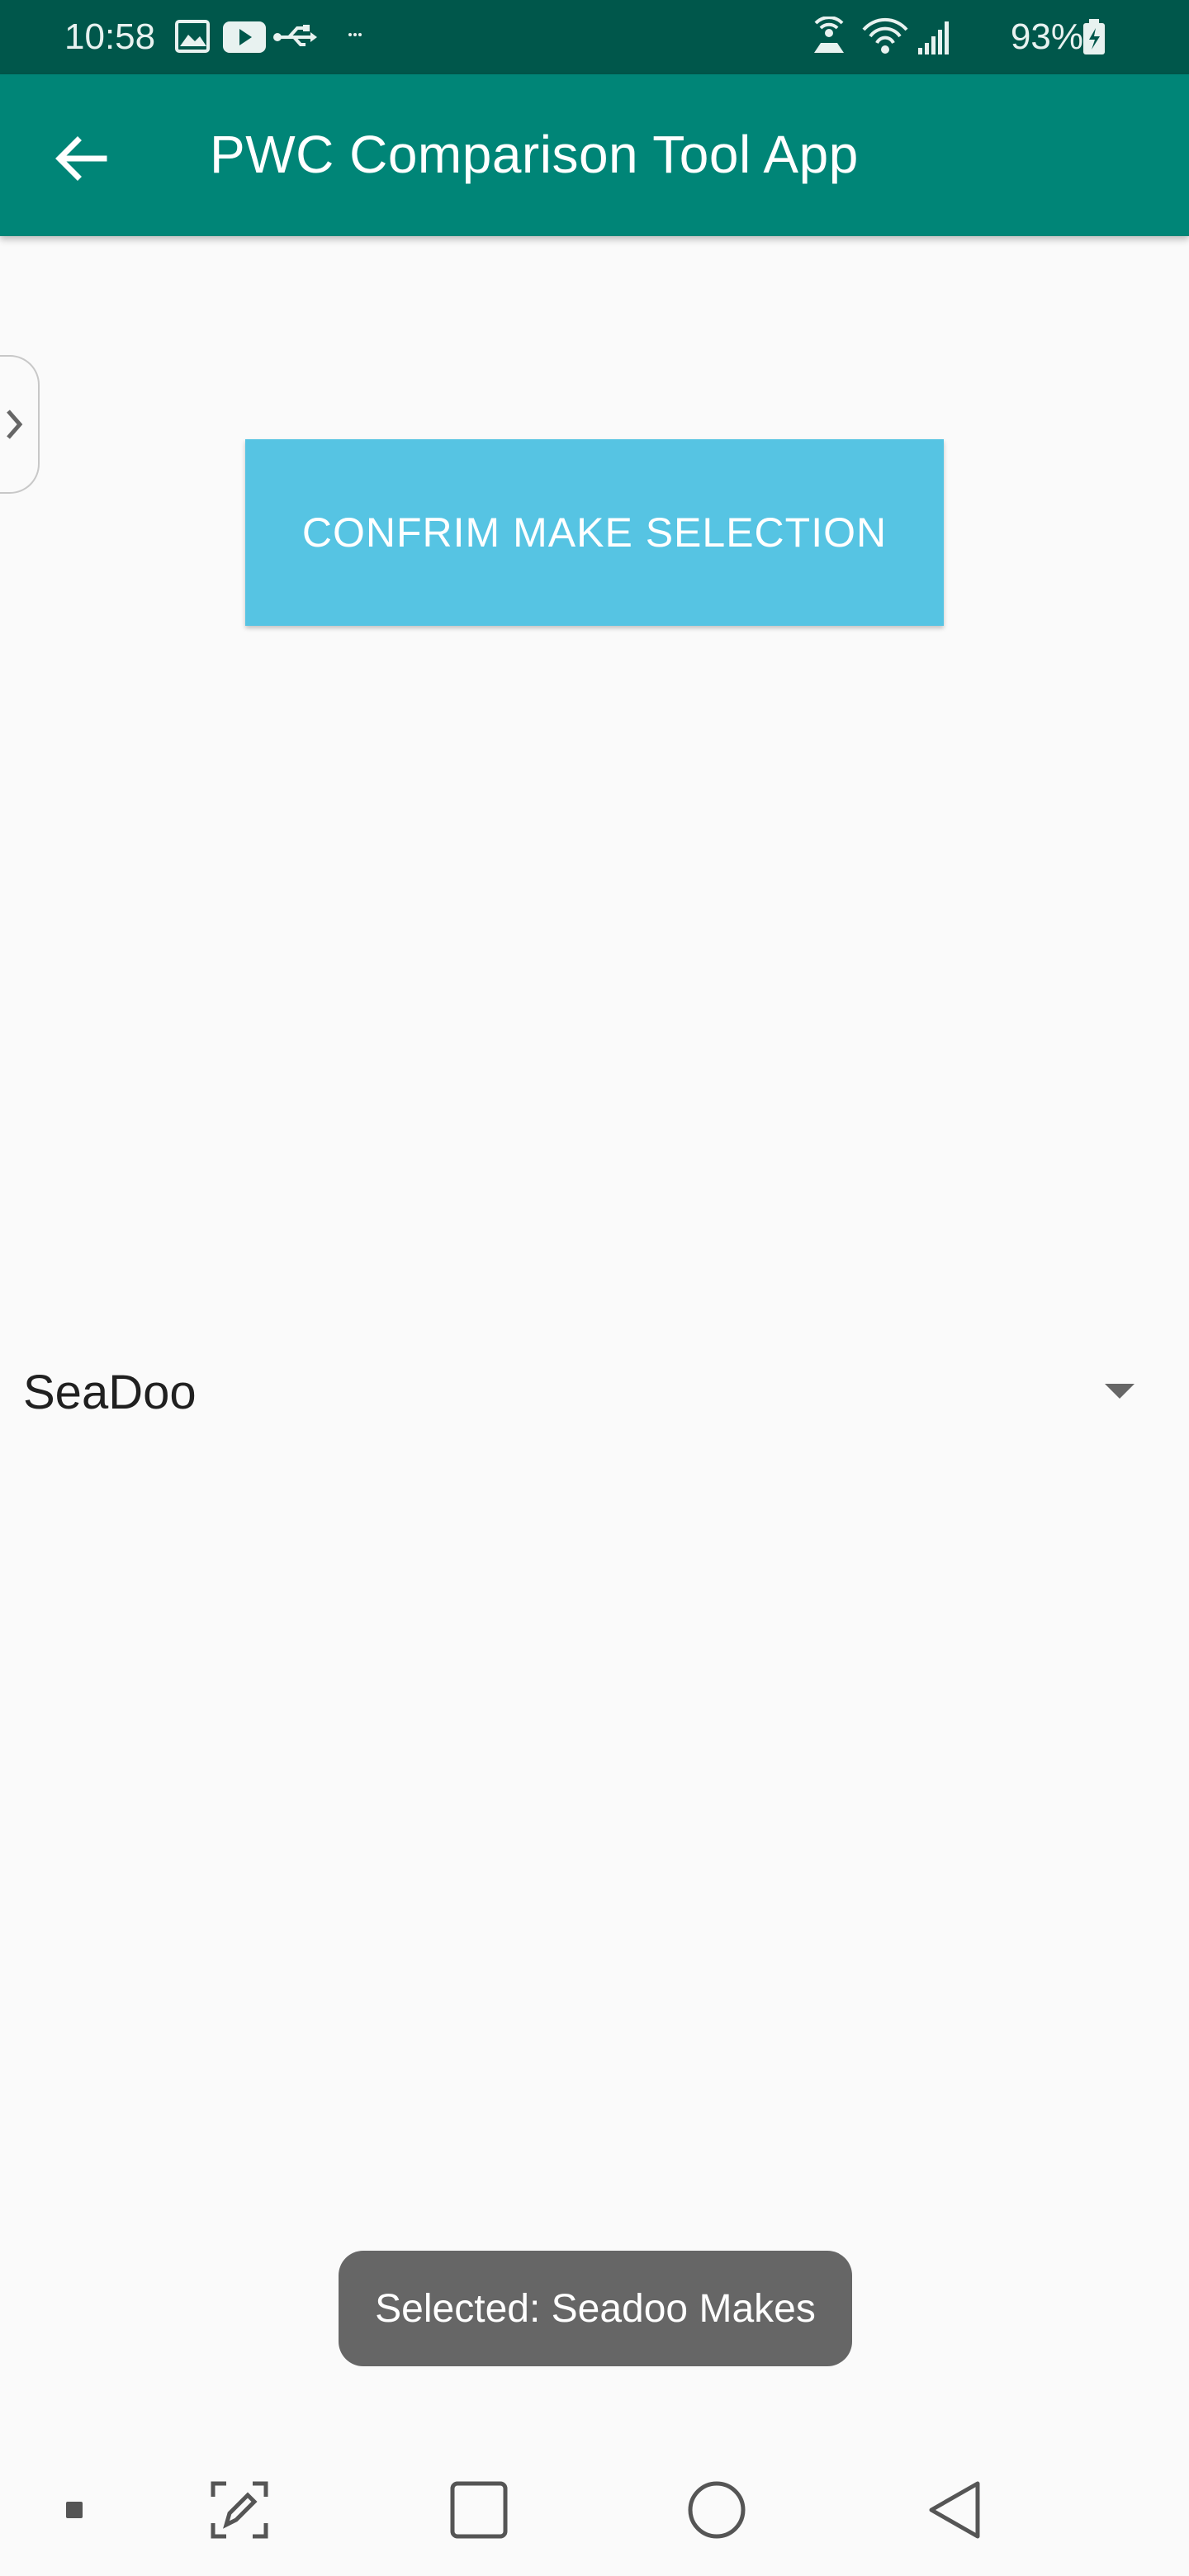  What do you see at coordinates (594, 1392) in the screenshot?
I see `make-spinner: SeaDoo` at bounding box center [594, 1392].